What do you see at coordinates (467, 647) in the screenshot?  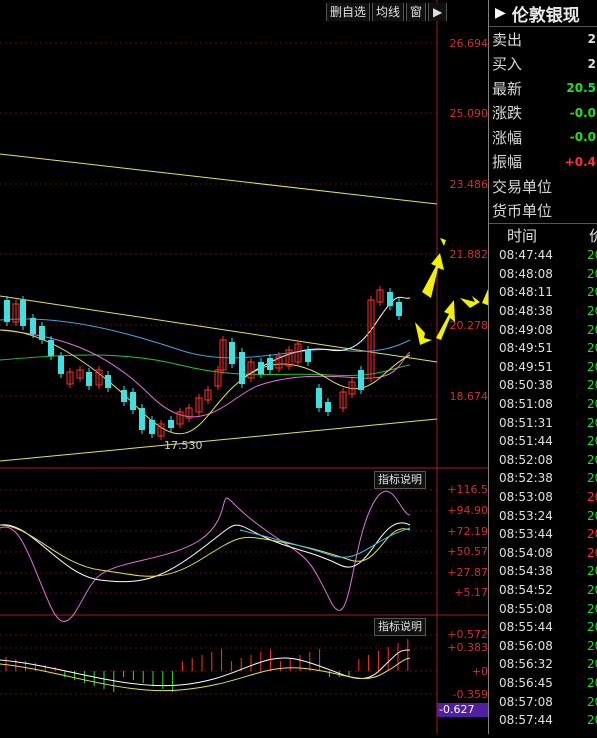 I see `macd-label: +0.383` at bounding box center [467, 647].